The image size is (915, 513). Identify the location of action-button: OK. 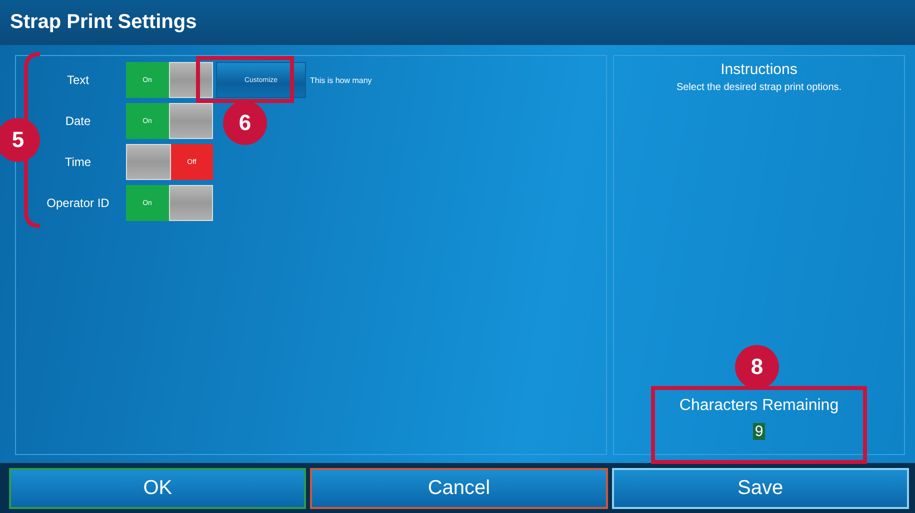
(157, 488).